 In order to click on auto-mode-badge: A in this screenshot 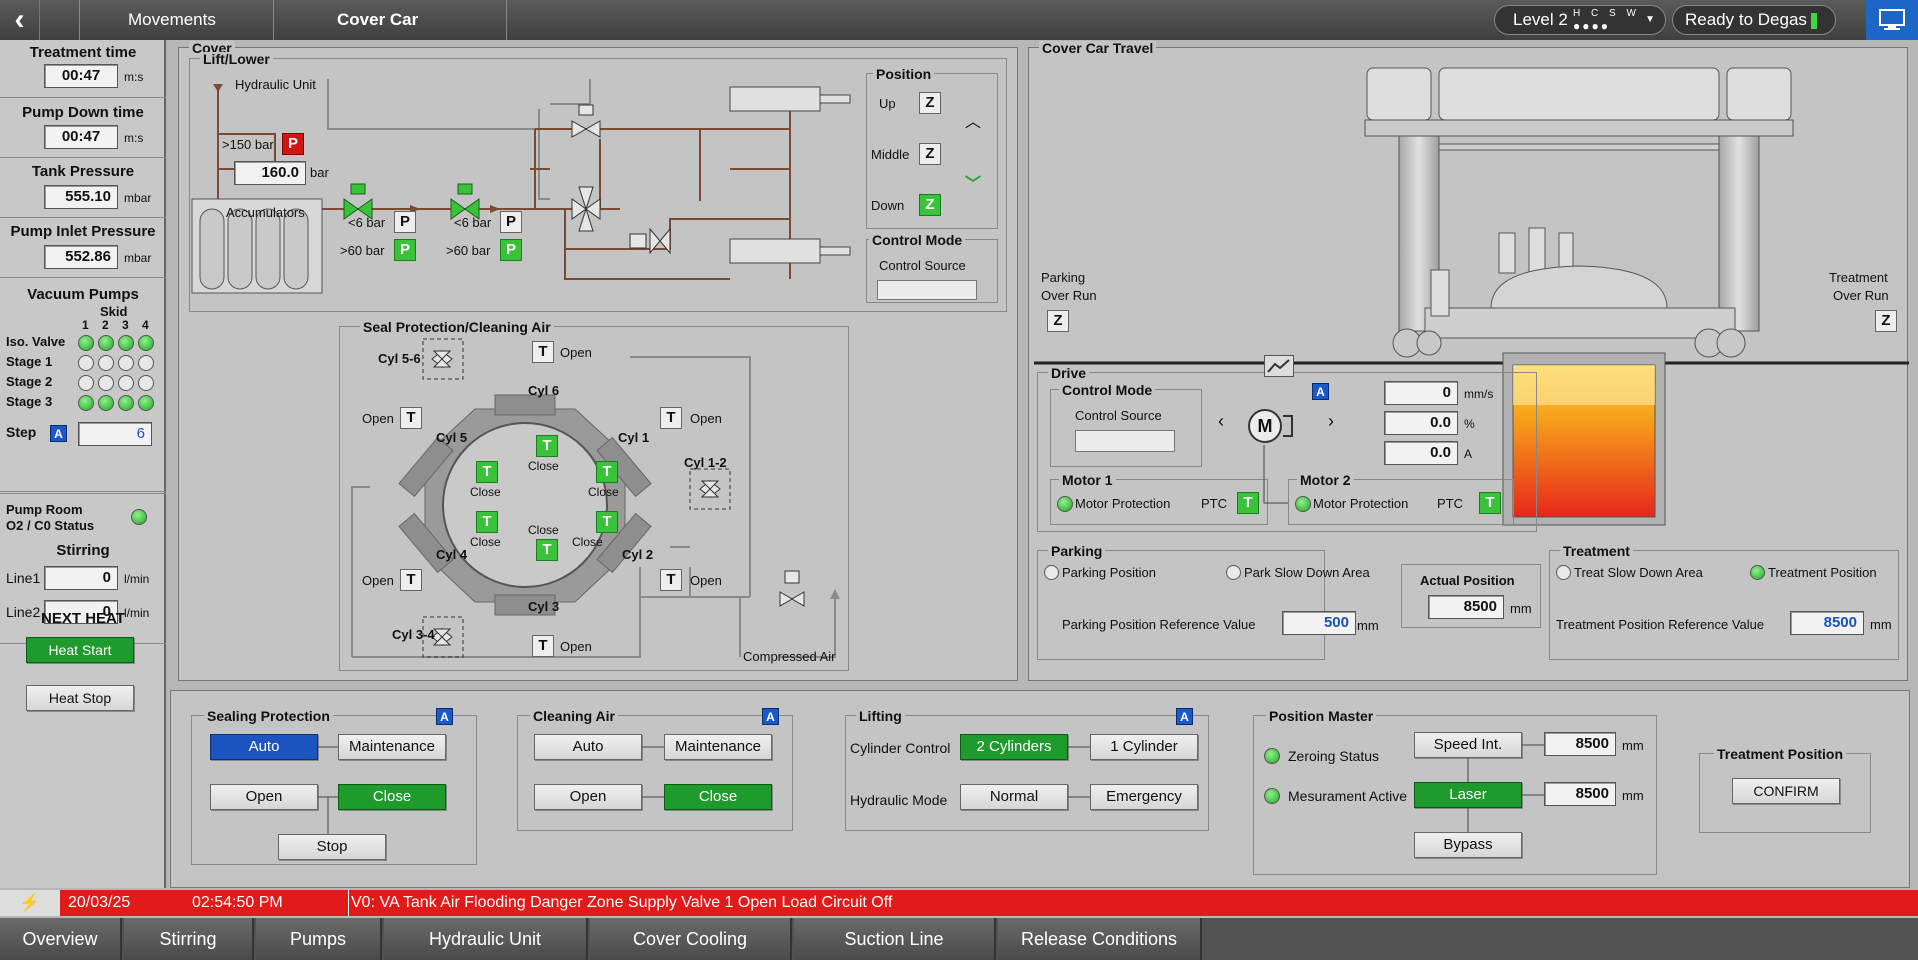, I will do `click(58, 433)`.